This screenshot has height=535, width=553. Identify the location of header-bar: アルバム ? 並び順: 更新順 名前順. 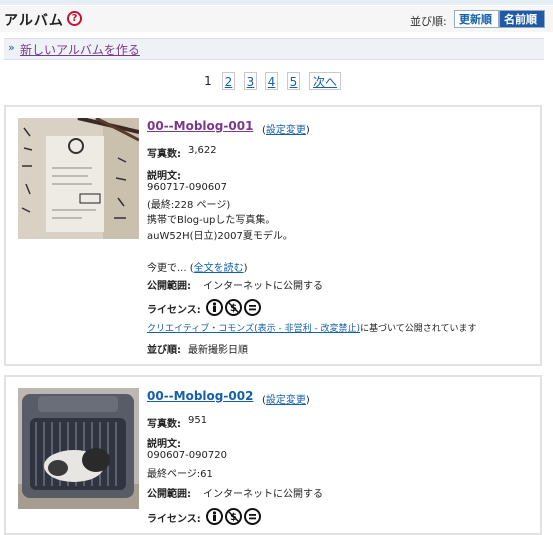
(276, 19).